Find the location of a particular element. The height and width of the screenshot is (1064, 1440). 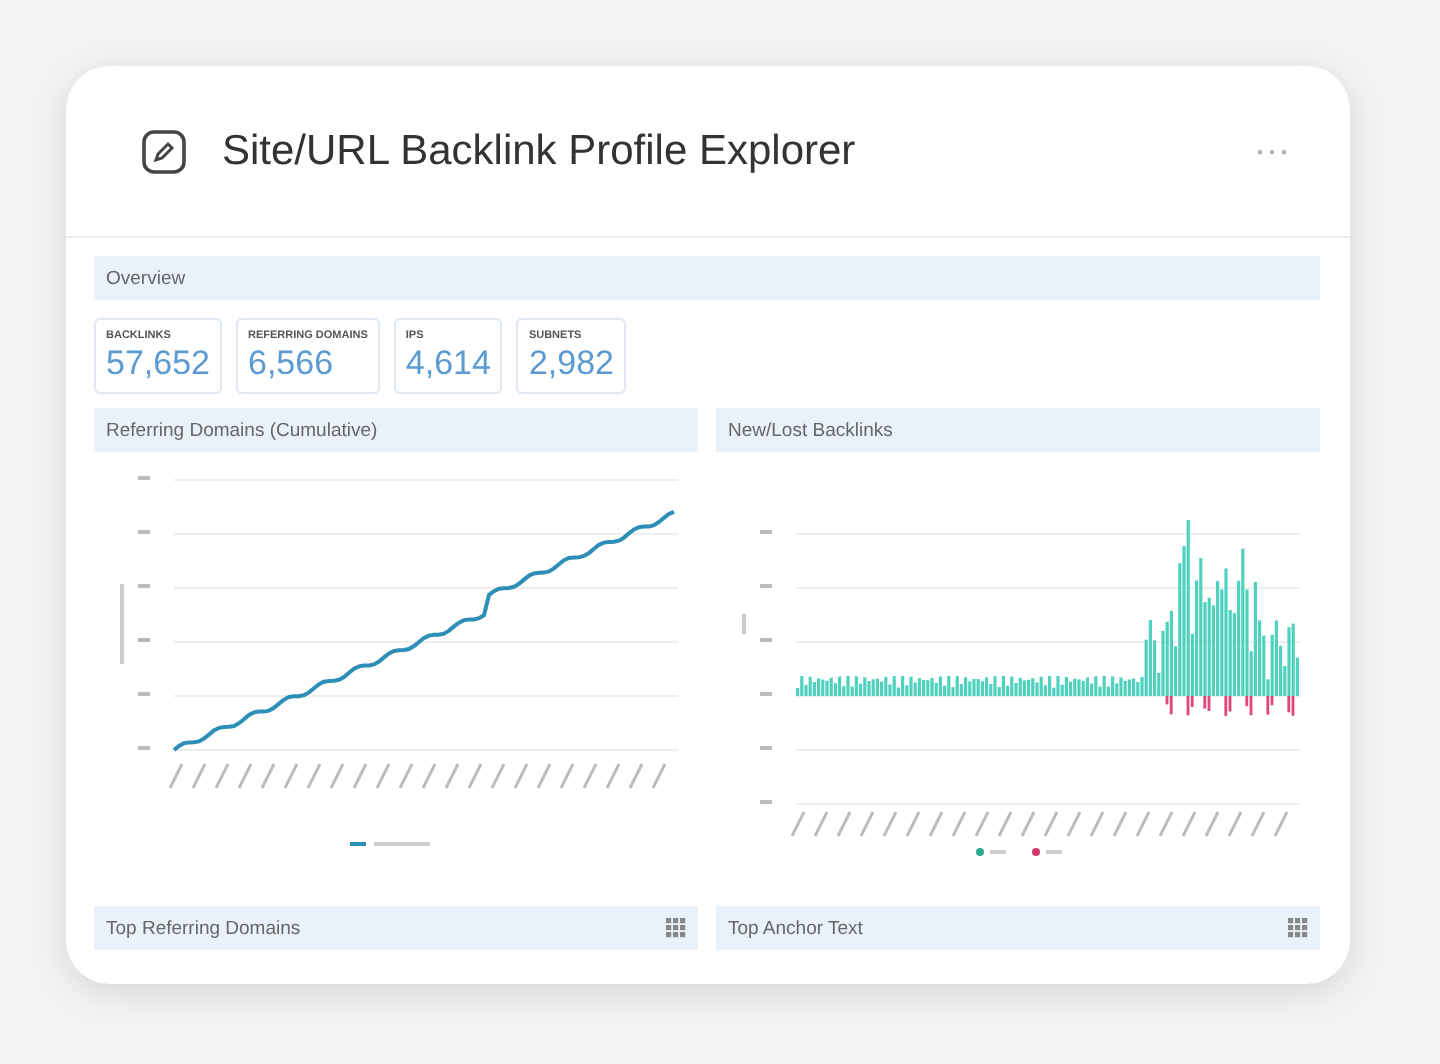

stat-value: 4,614 is located at coordinates (448, 364).